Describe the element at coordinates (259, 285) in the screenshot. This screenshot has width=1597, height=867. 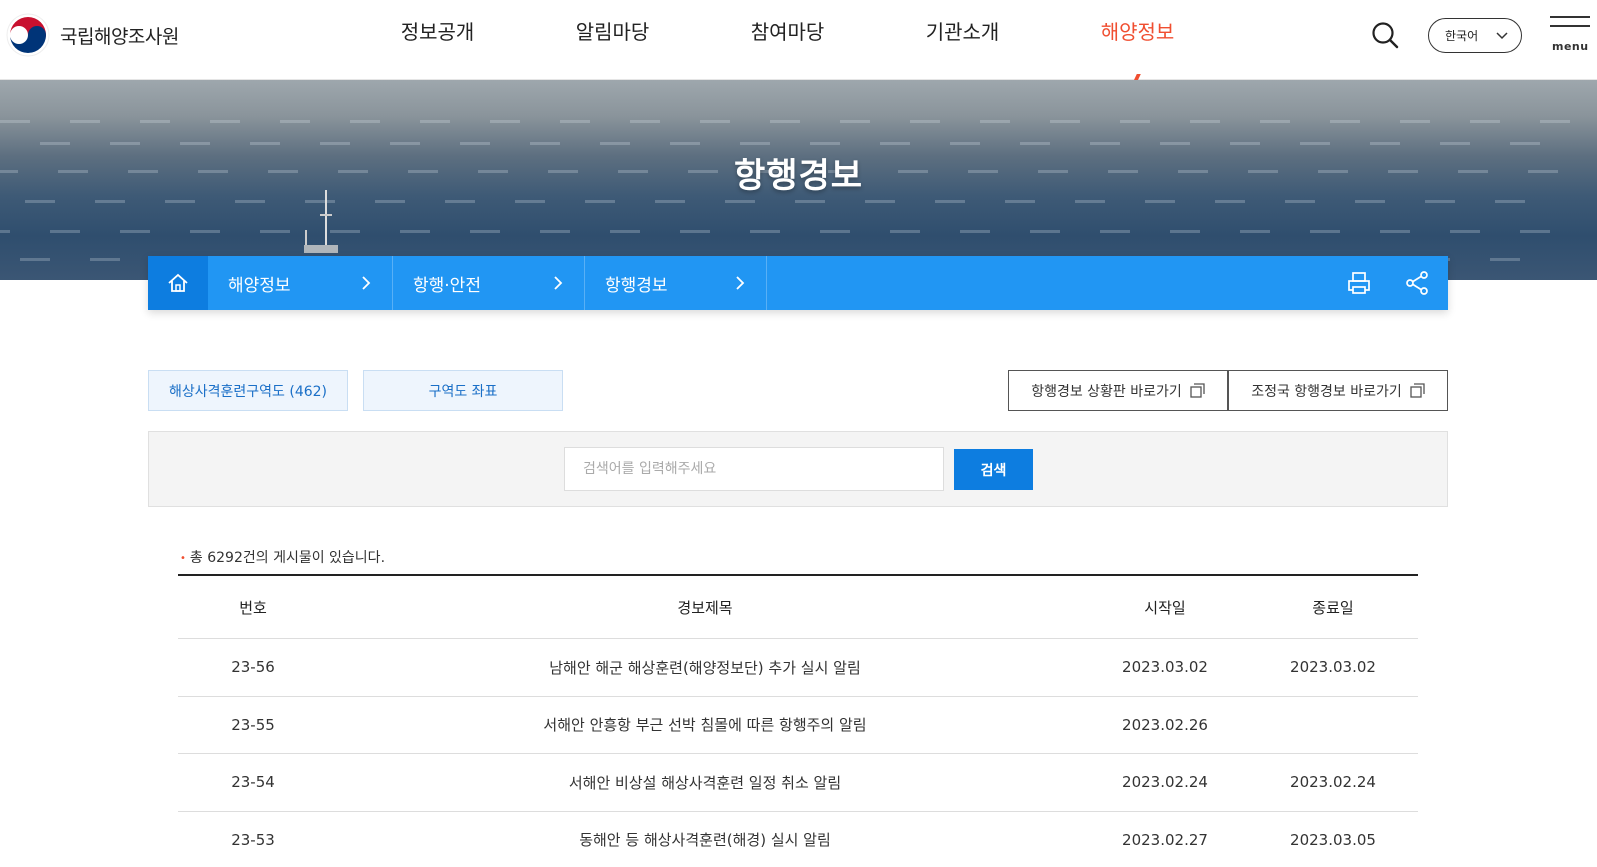
I see `breadcrumb-label: 해양정보` at that location.